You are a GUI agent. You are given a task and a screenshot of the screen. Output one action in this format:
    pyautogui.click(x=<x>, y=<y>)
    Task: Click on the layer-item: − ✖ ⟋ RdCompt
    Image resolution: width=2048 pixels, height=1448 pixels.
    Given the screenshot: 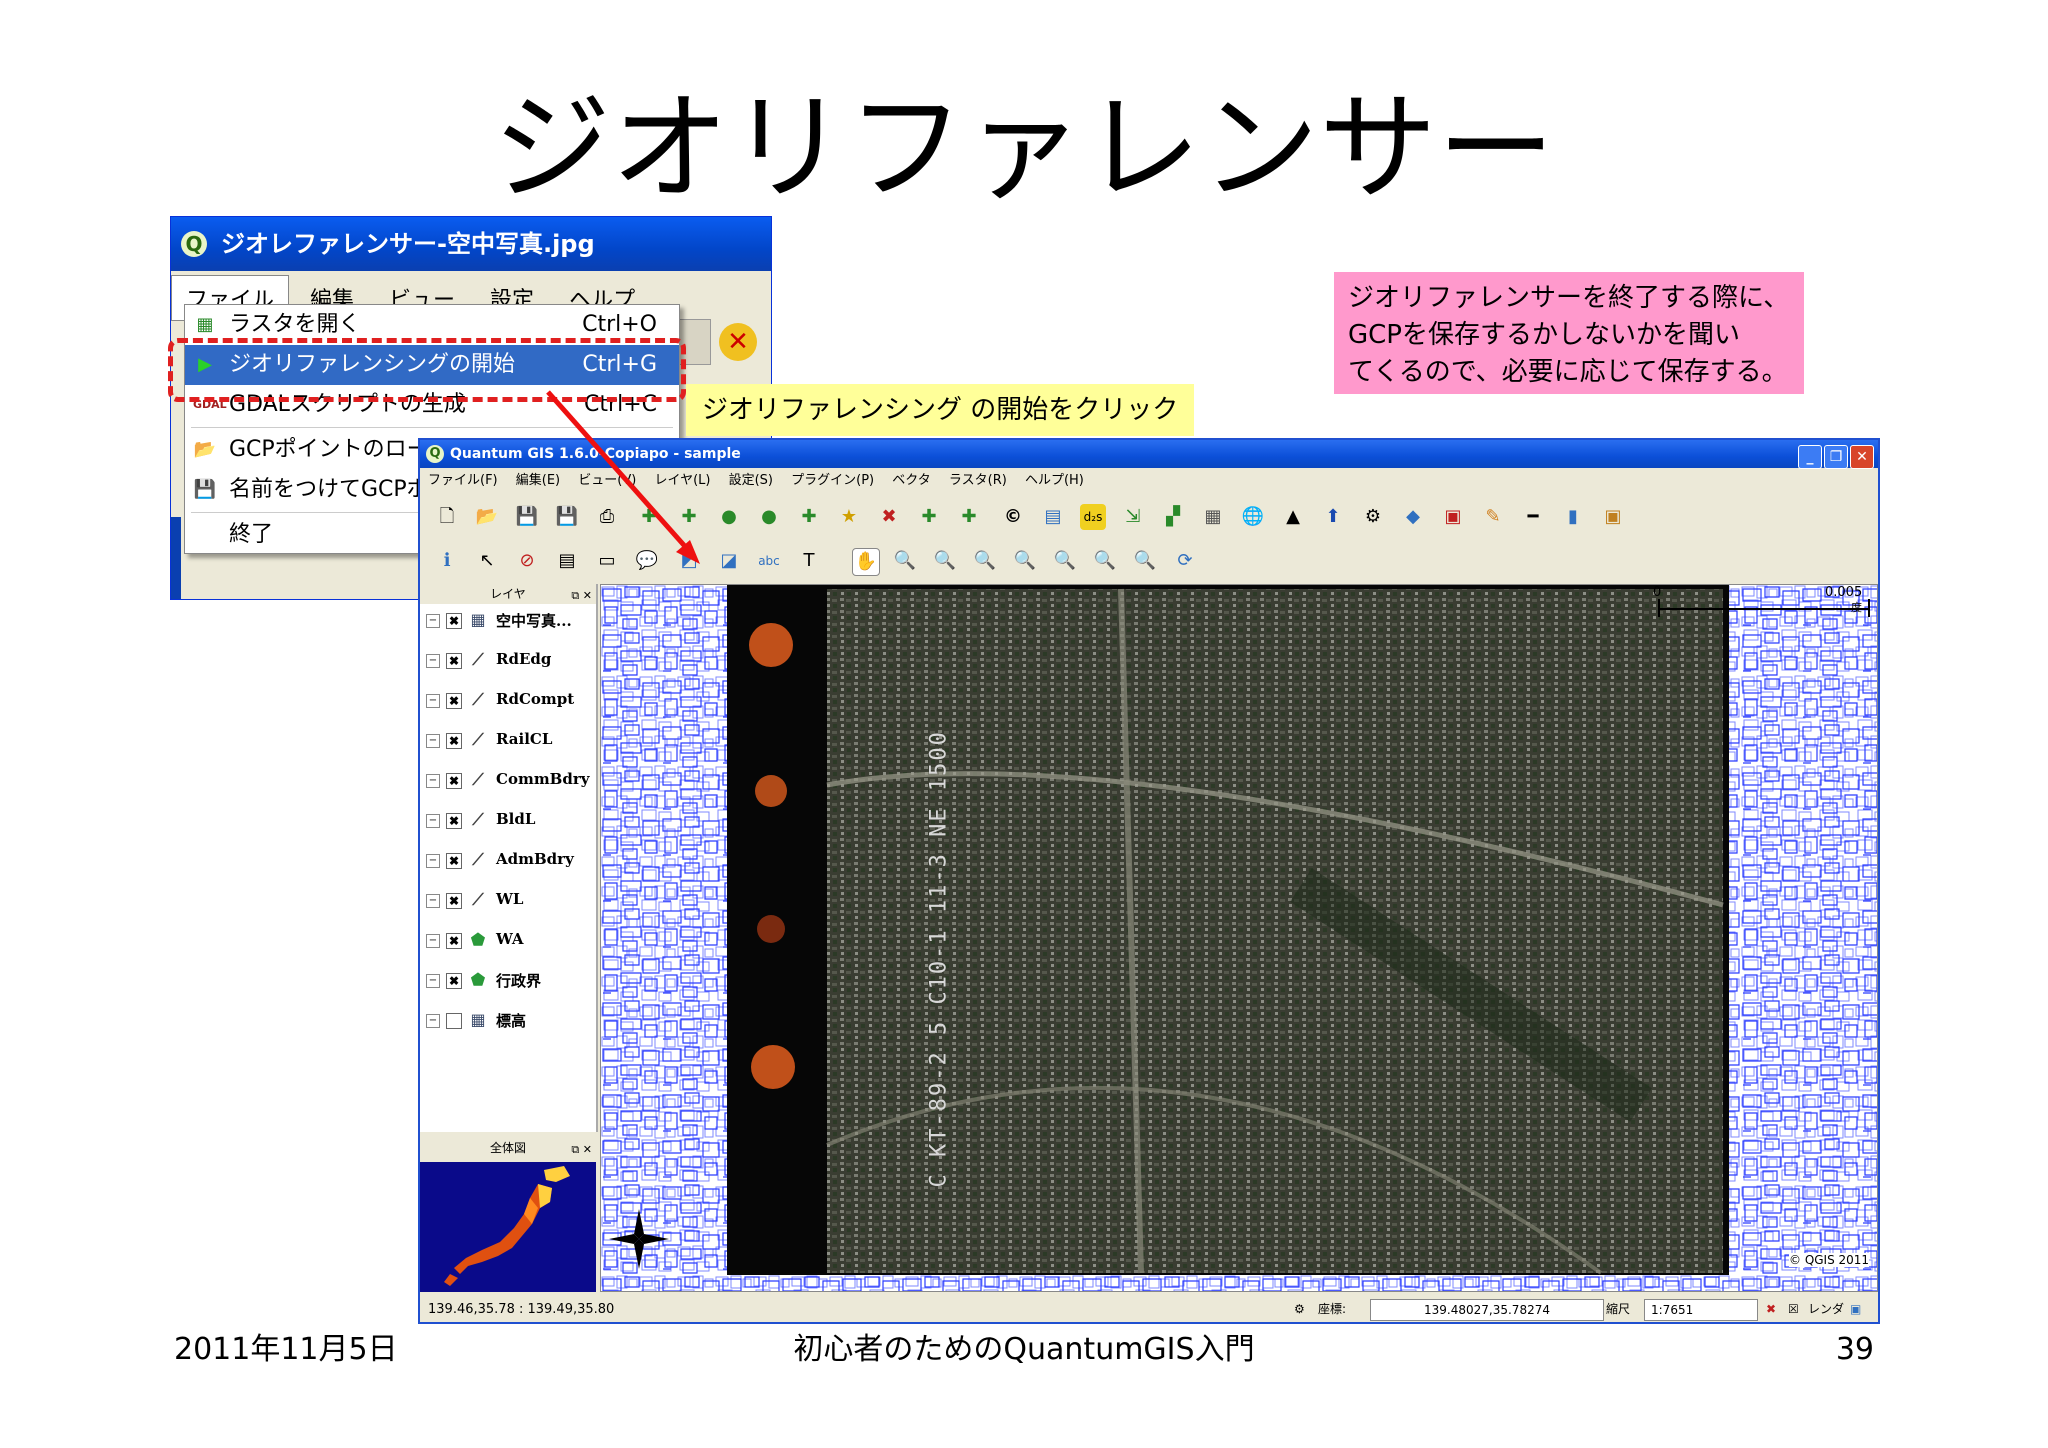 What is the action you would take?
    pyautogui.click(x=508, y=704)
    